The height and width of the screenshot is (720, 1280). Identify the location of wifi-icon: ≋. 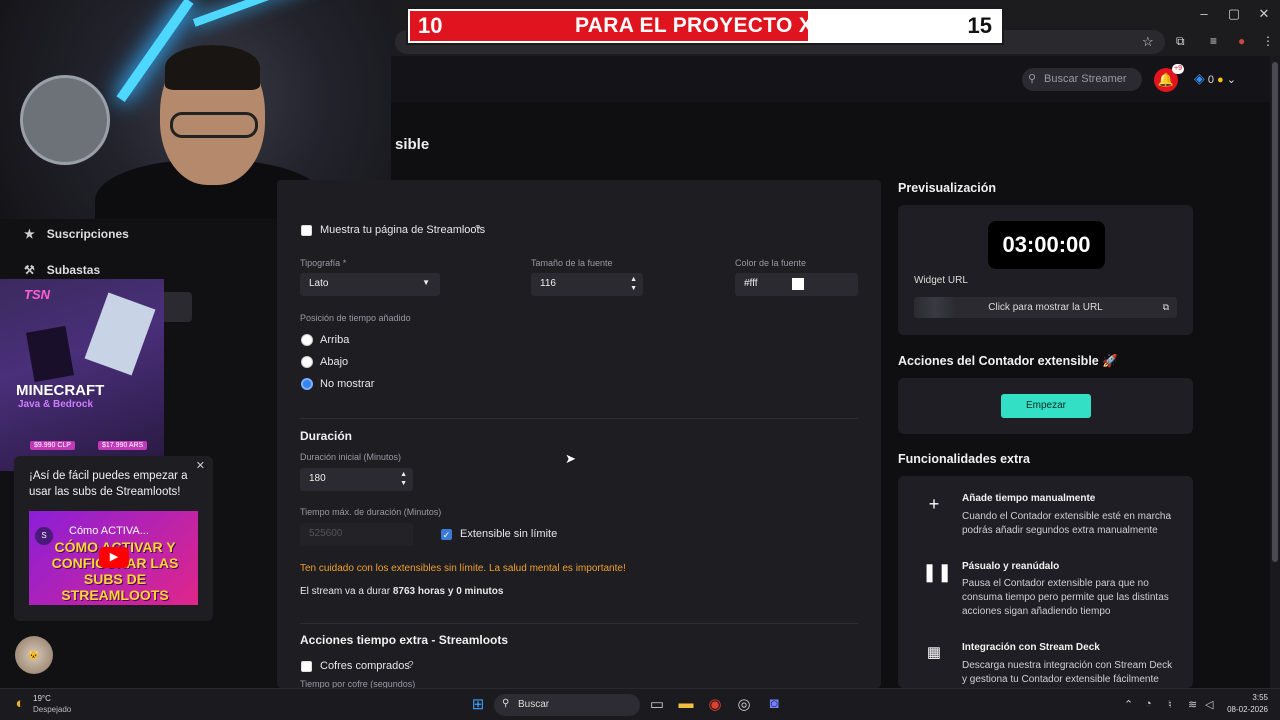
(1192, 704).